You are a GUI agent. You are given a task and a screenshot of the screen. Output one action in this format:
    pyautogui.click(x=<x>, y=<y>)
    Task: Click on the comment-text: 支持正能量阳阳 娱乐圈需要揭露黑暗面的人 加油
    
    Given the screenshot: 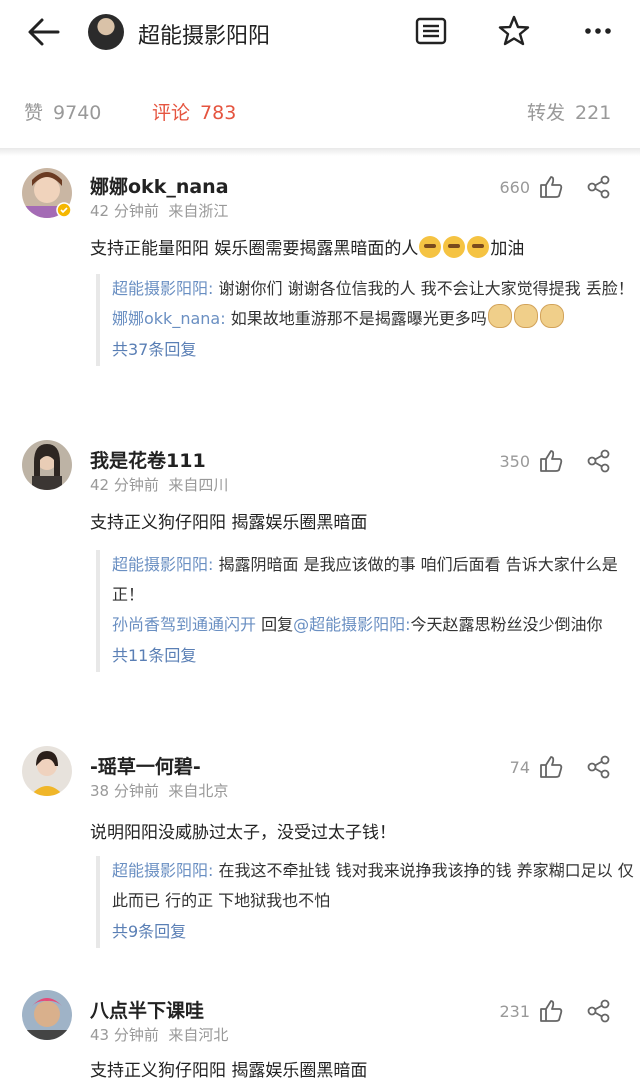 What is the action you would take?
    pyautogui.click(x=355, y=246)
    